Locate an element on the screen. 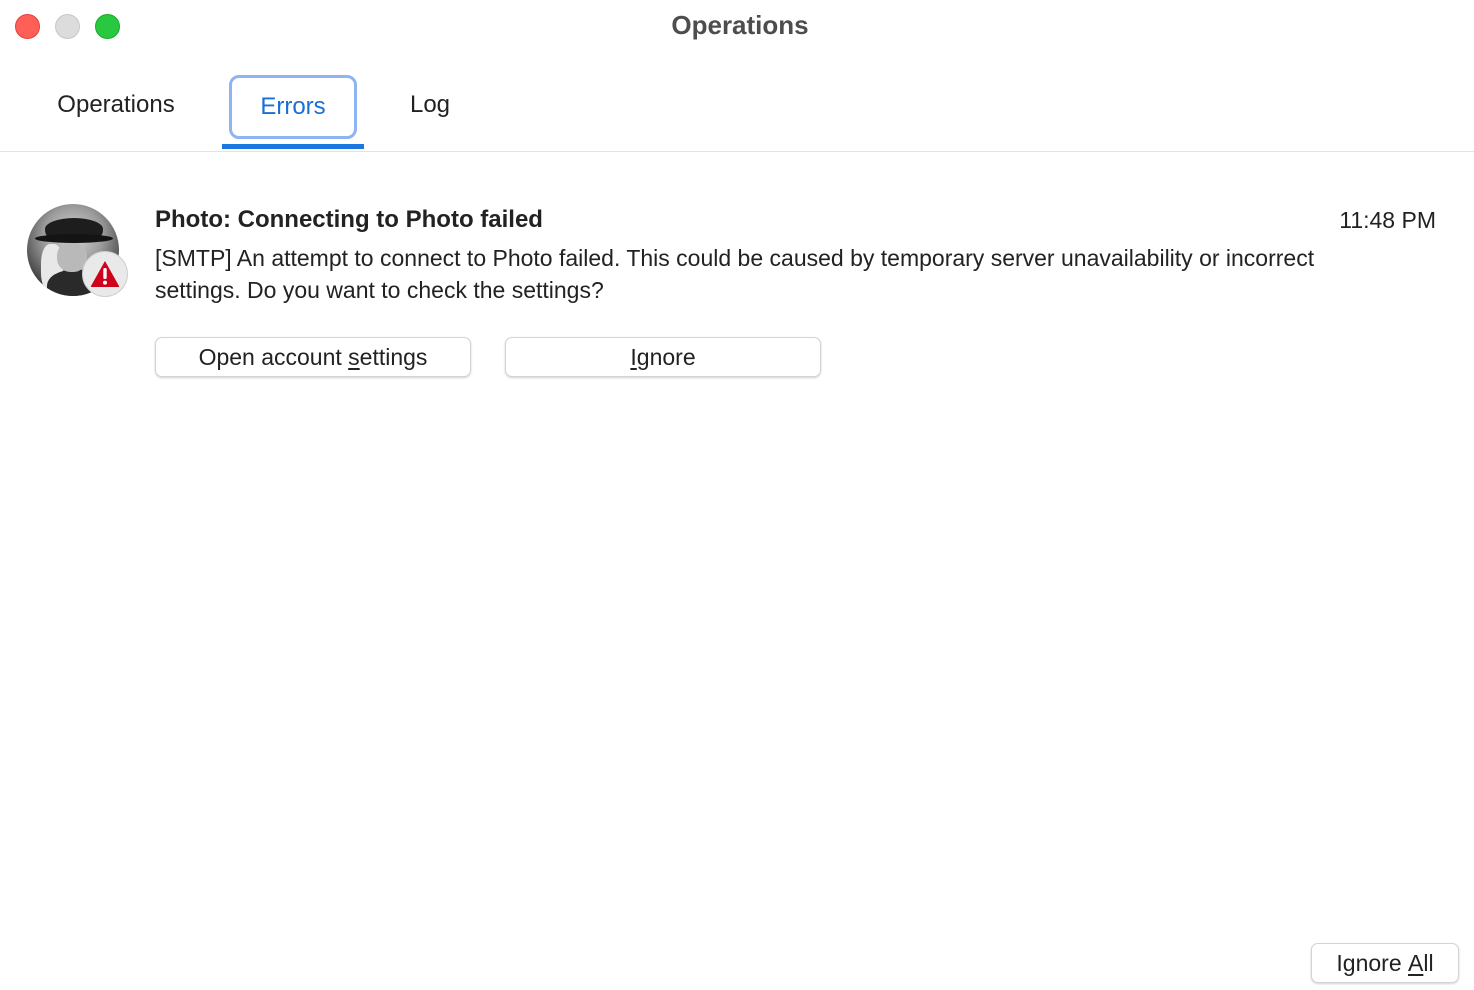  button-label-rest: ll is located at coordinates (1428, 962).